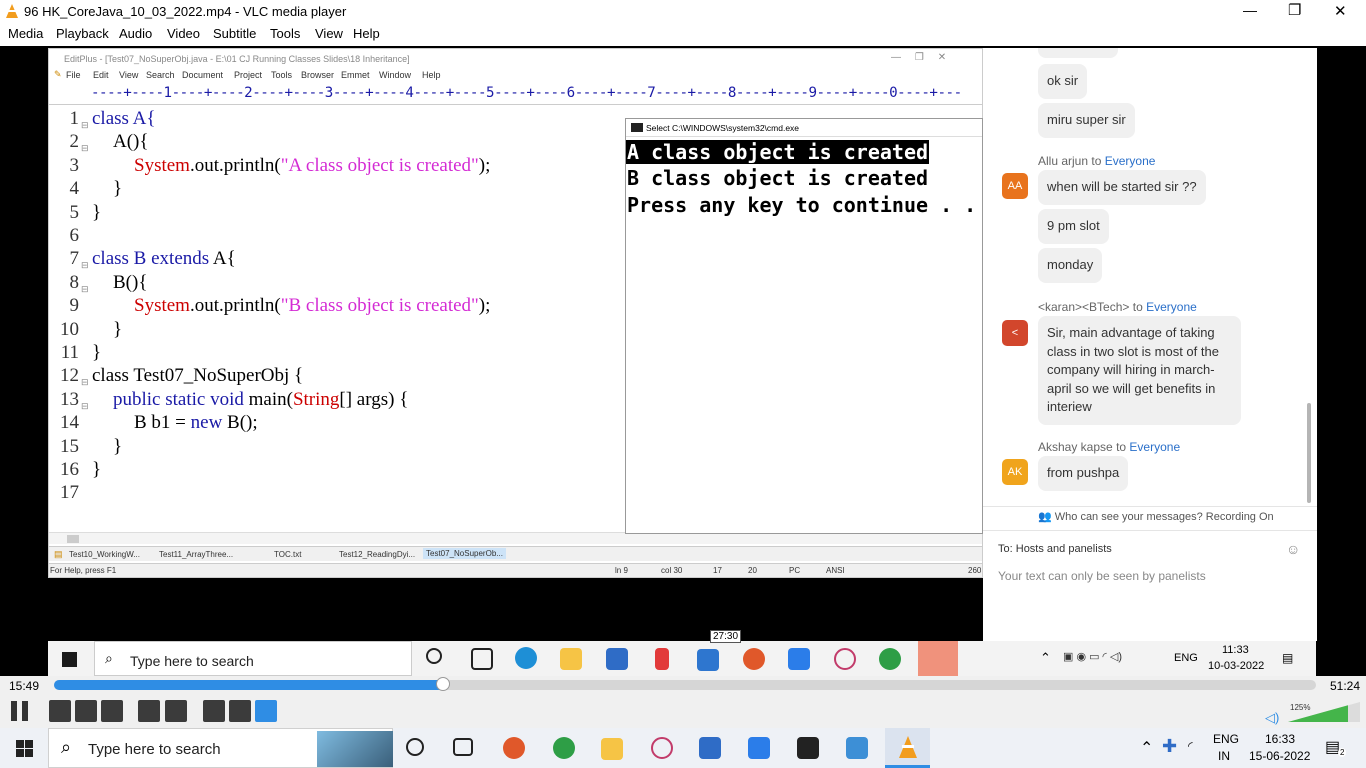 The image size is (1366, 768). What do you see at coordinates (160, 75) in the screenshot?
I see `ep-menu-search: Search` at bounding box center [160, 75].